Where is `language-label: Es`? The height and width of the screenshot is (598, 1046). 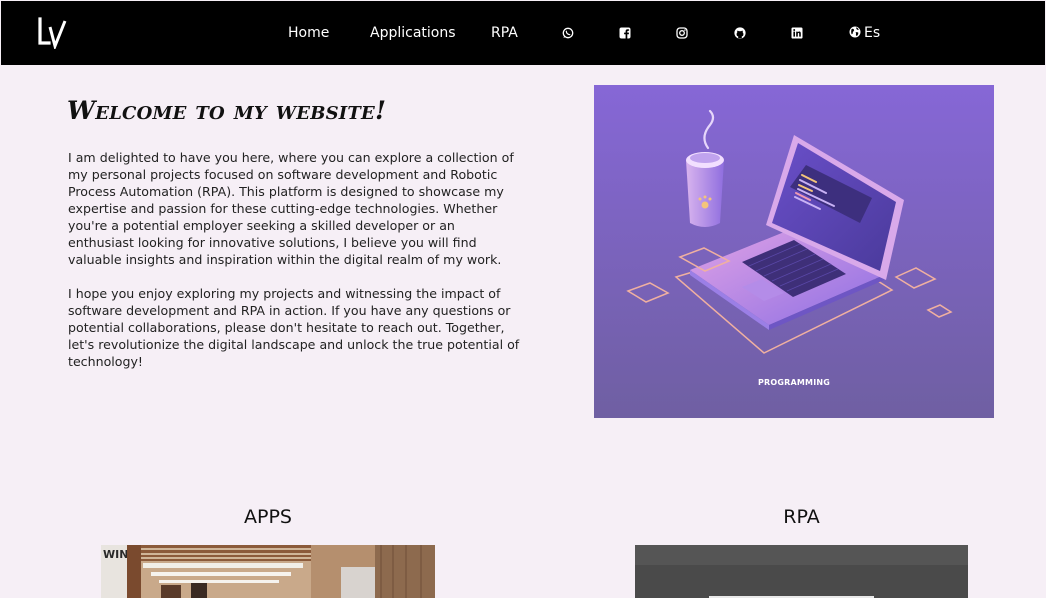 language-label: Es is located at coordinates (872, 33).